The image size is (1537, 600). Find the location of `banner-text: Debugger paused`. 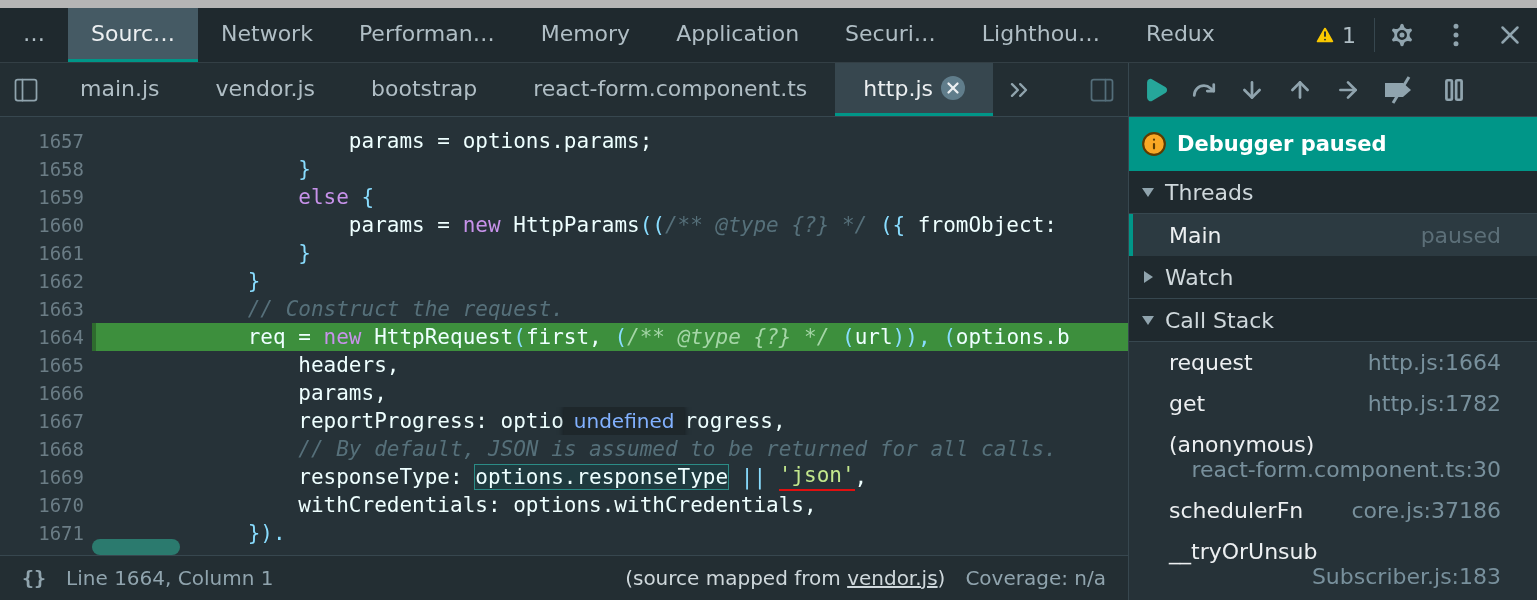

banner-text: Debugger paused is located at coordinates (1282, 144).